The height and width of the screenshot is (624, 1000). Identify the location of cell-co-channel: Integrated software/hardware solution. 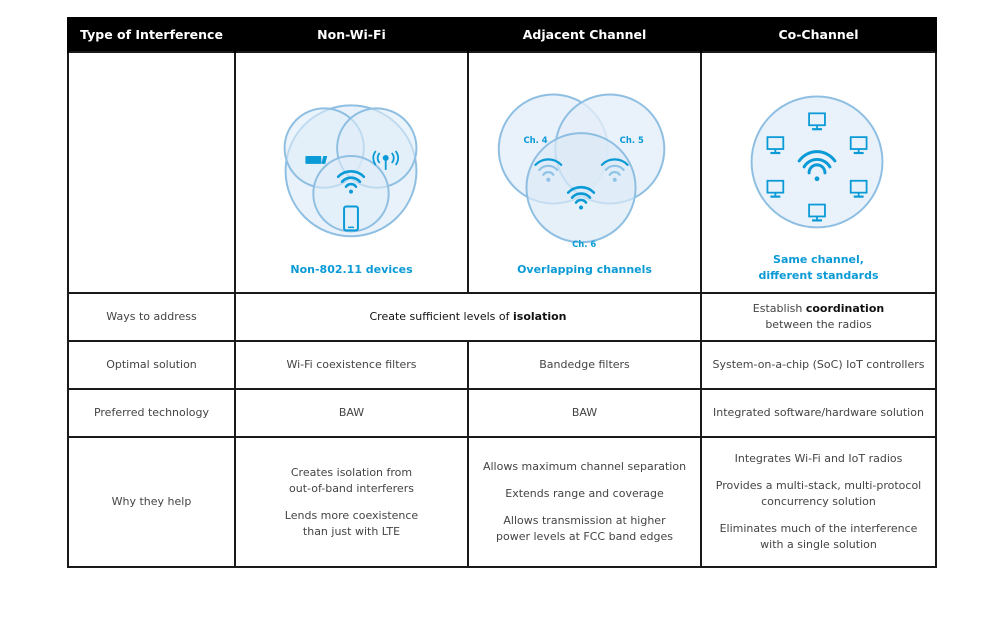
(818, 413).